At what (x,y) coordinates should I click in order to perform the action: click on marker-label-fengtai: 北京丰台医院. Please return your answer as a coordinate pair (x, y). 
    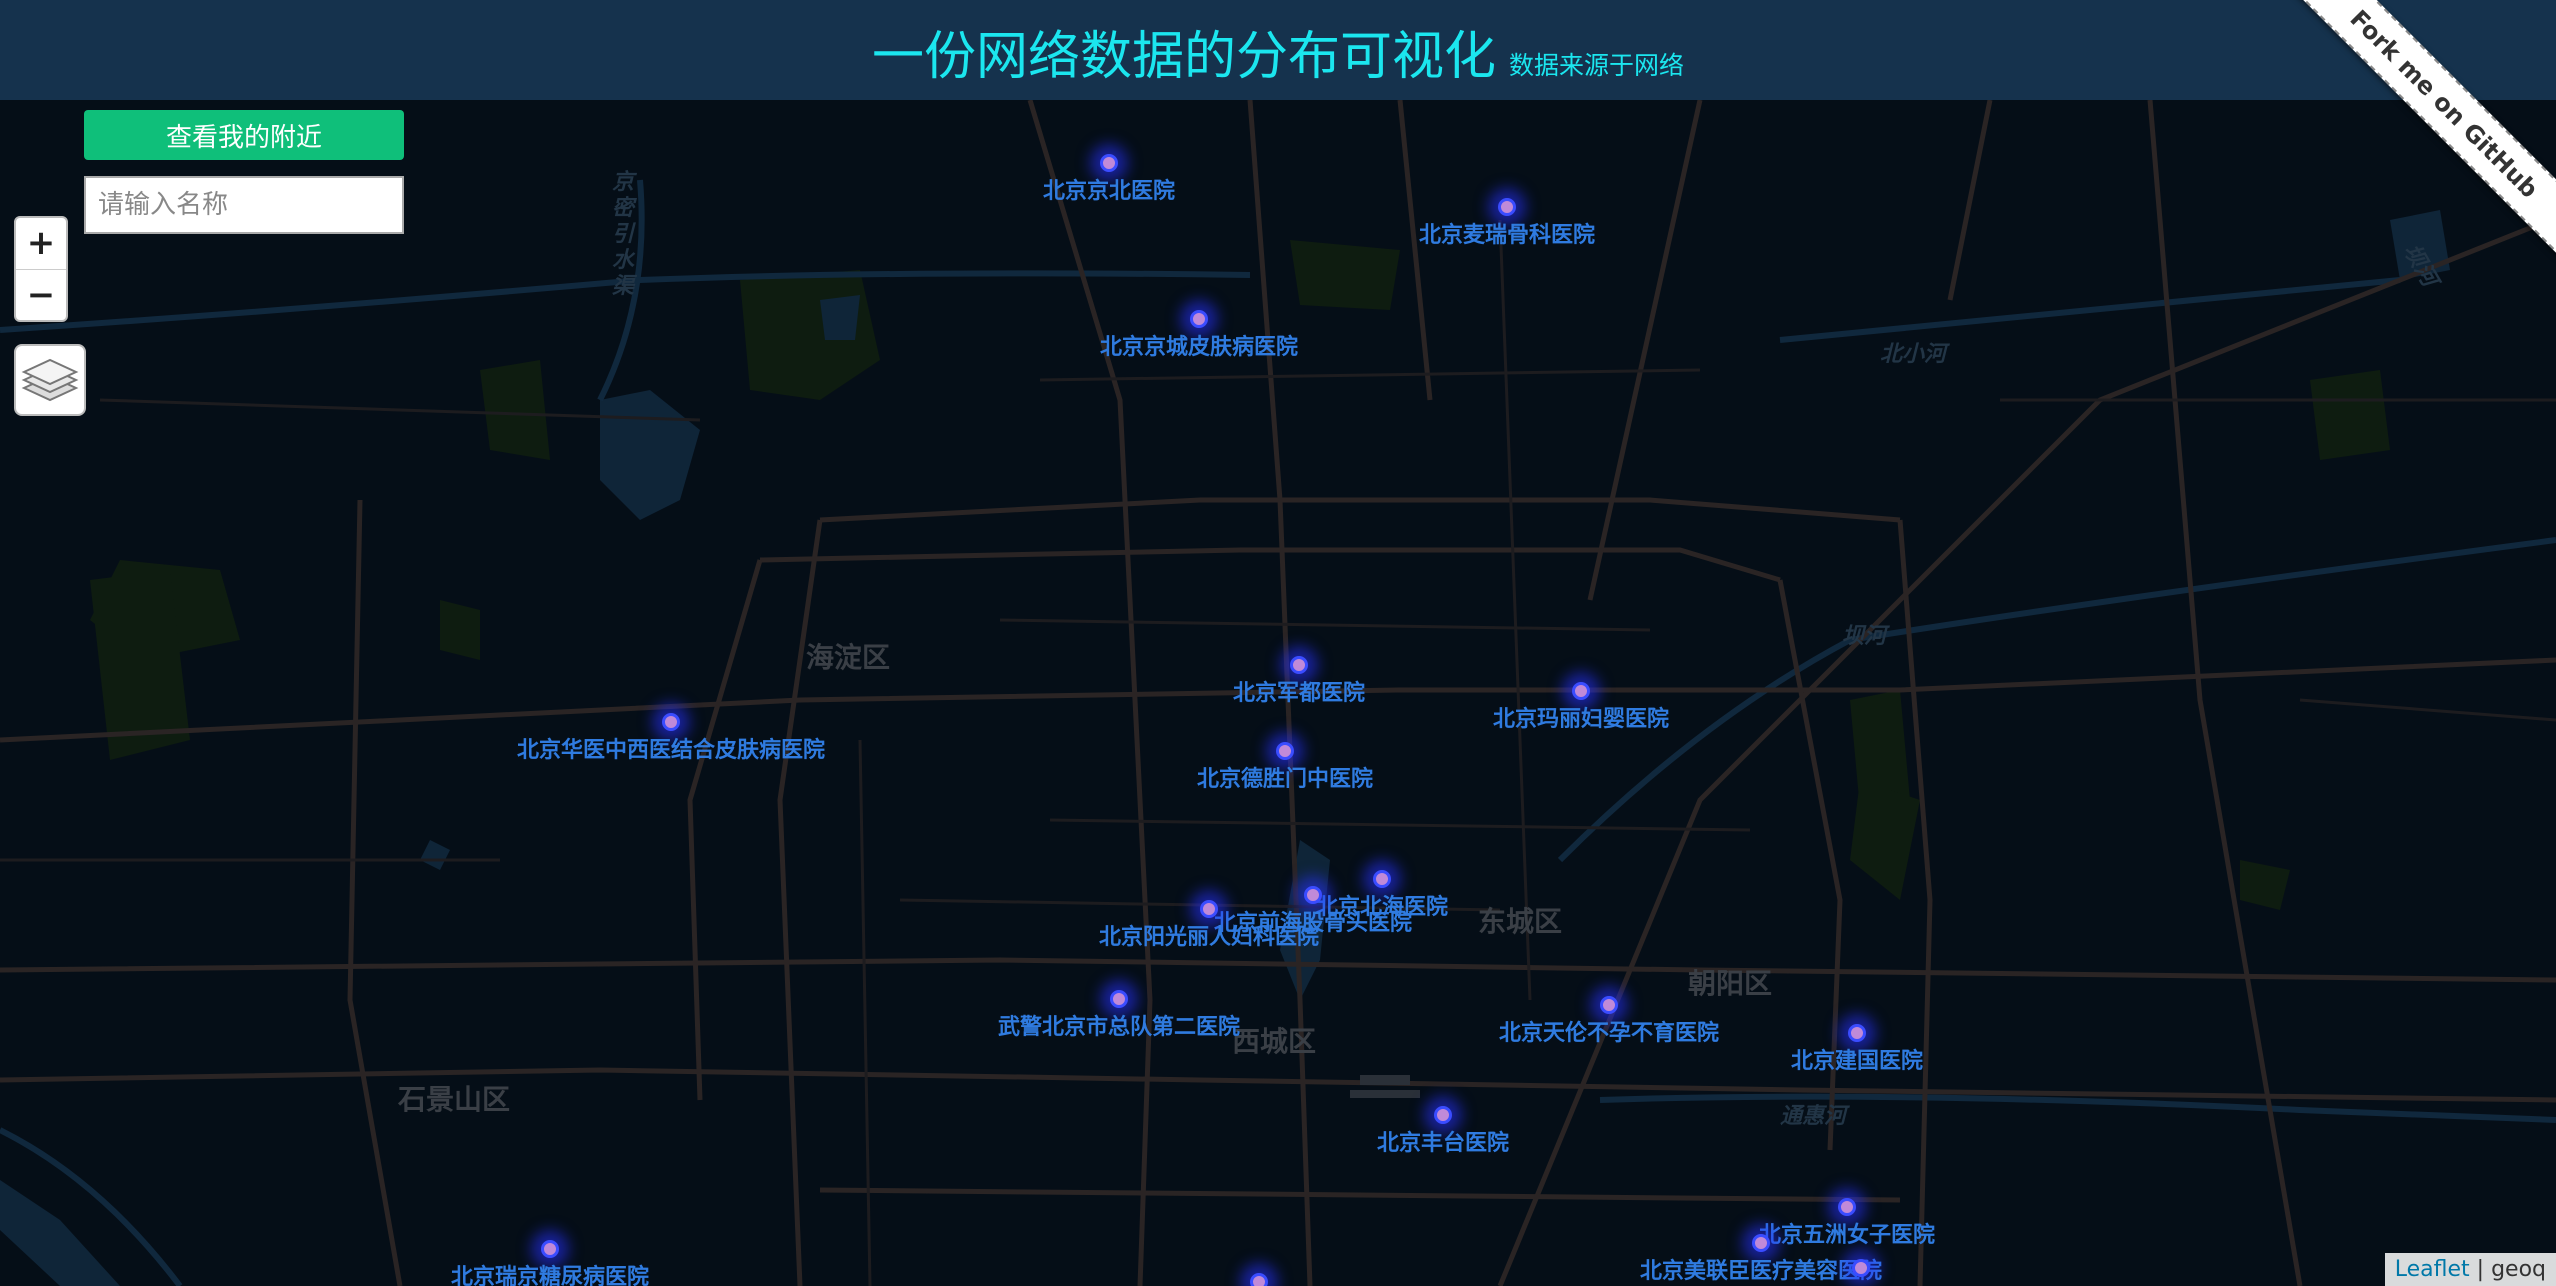
    Looking at the image, I should click on (1443, 1143).